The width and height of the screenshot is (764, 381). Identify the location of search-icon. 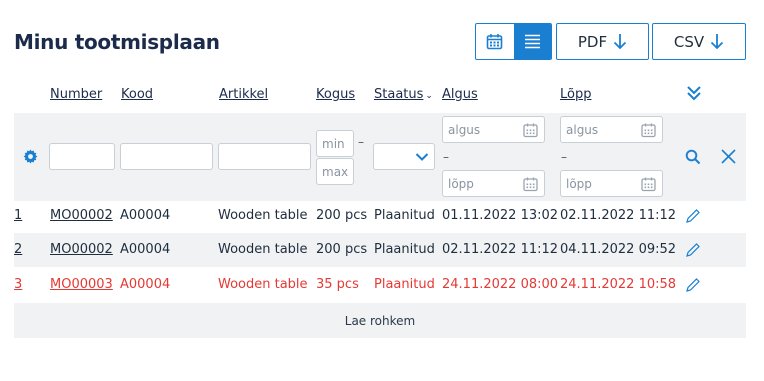
(693, 157).